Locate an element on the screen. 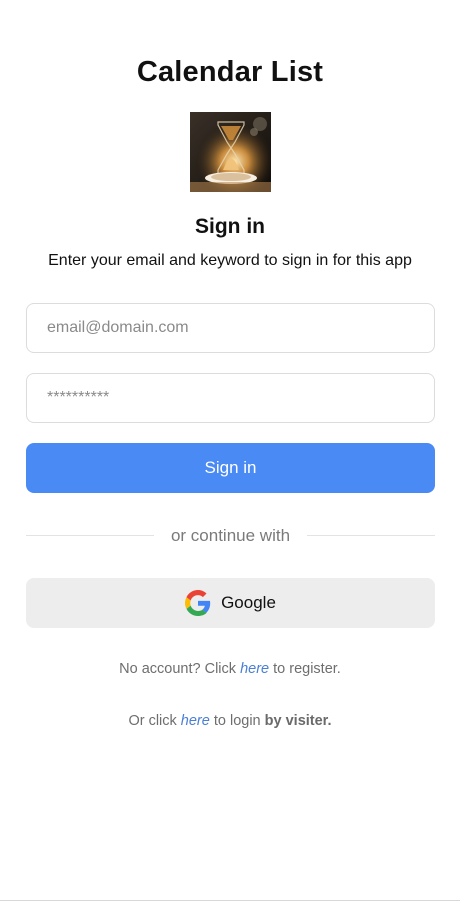 This screenshot has height=902, width=460. google-icon is located at coordinates (198, 603).